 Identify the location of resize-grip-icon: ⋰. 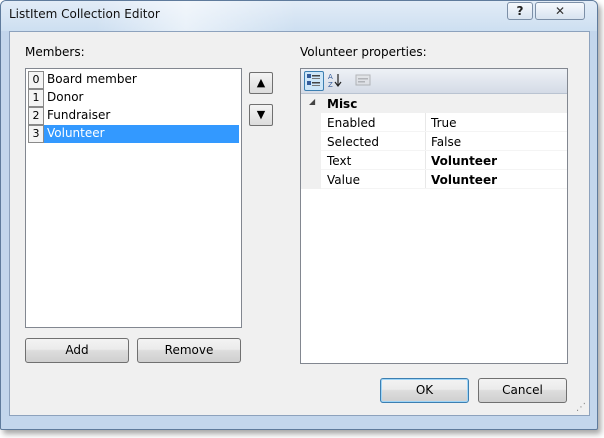
(581, 407).